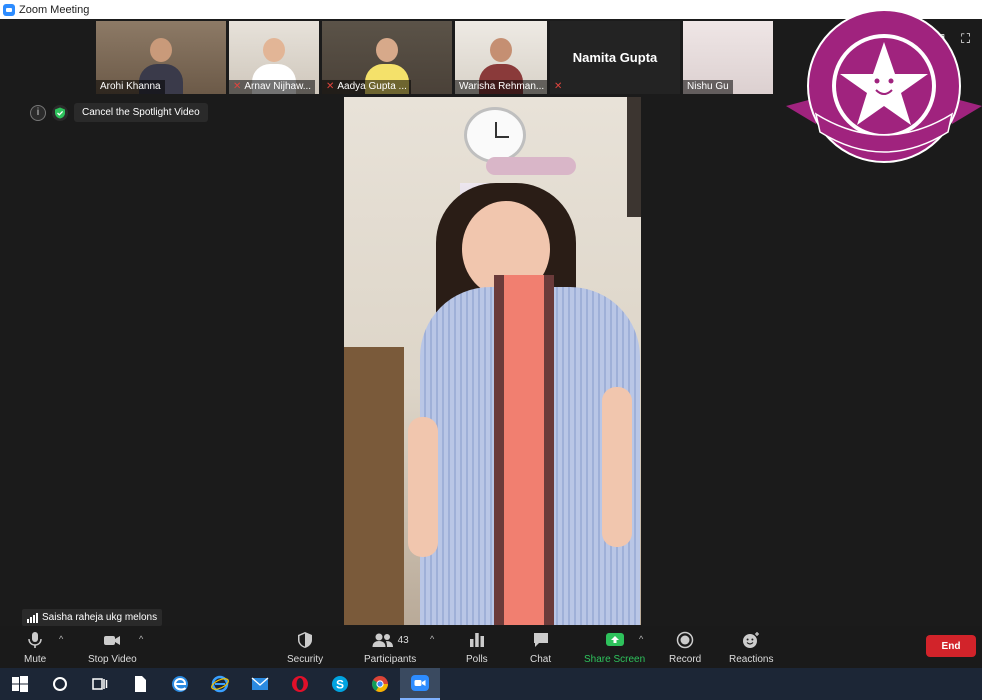  I want to click on mute-button: Mute, so click(35, 647).